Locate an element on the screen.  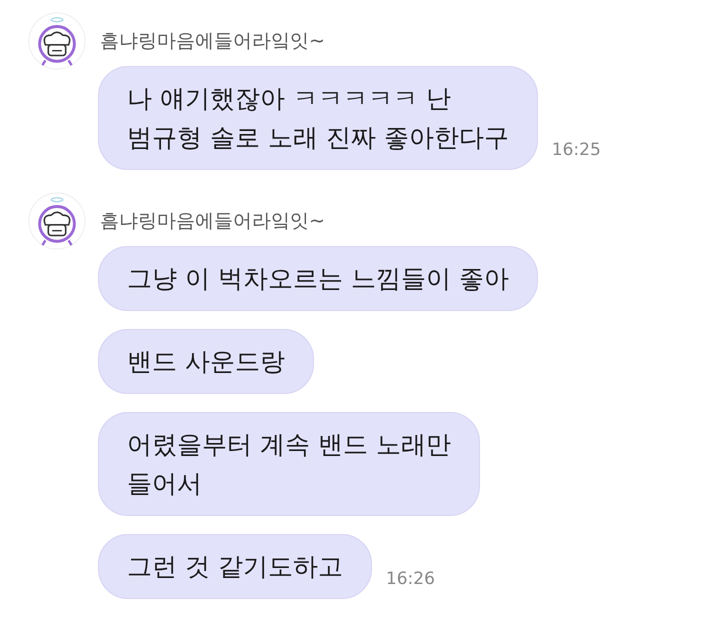
message-bubble: 그런 것 같기도하고 is located at coordinates (235, 566).